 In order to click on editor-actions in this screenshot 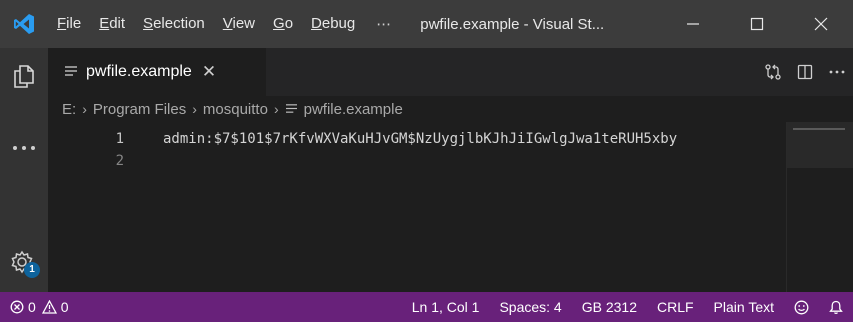, I will do `click(805, 72)`.